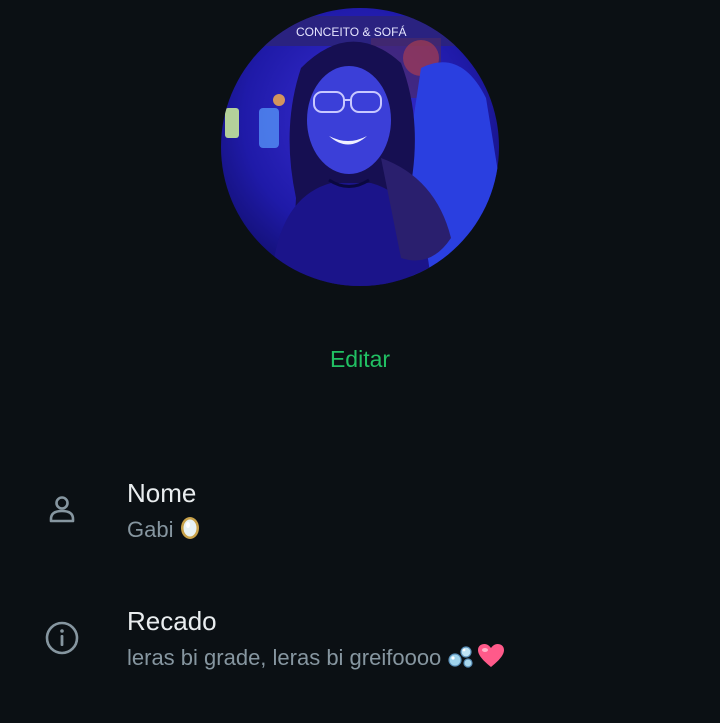 The height and width of the screenshot is (723, 720). What do you see at coordinates (491, 659) in the screenshot?
I see `pink-heart-emoji` at bounding box center [491, 659].